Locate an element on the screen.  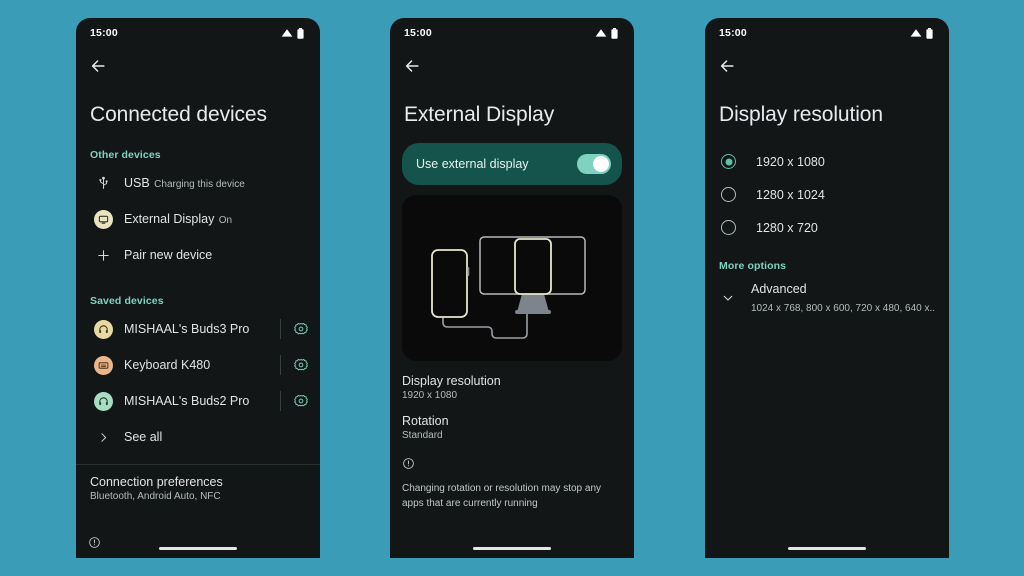
headphones-icon is located at coordinates (103, 401).